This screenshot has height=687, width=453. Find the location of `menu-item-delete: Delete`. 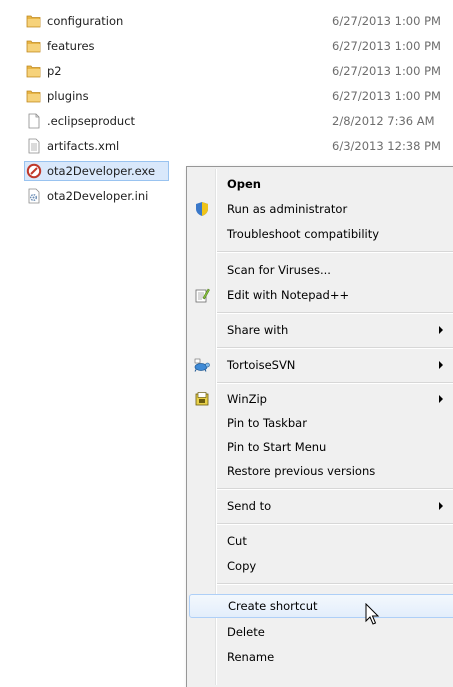

menu-item-delete: Delete is located at coordinates (321, 632).